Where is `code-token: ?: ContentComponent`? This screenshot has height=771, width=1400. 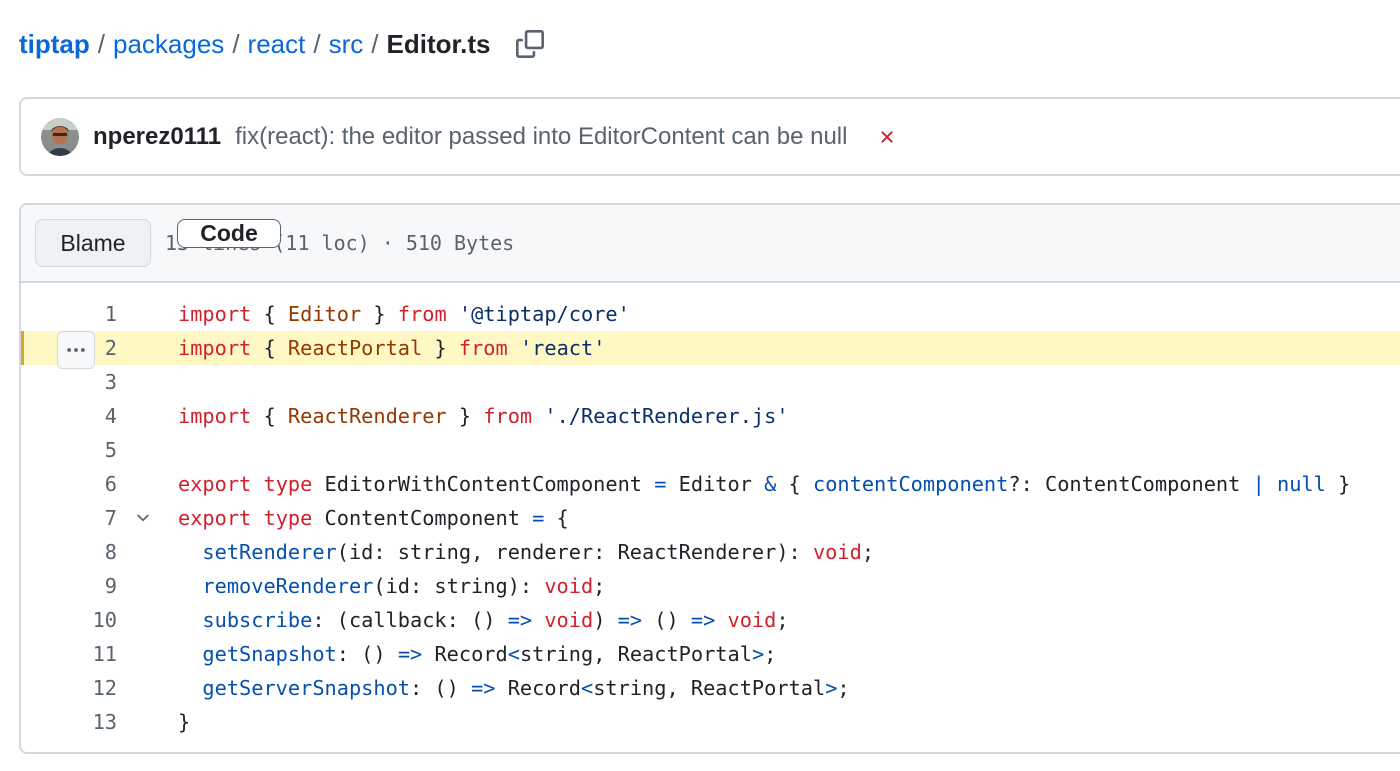
code-token: ?: ContentComponent is located at coordinates (1130, 484).